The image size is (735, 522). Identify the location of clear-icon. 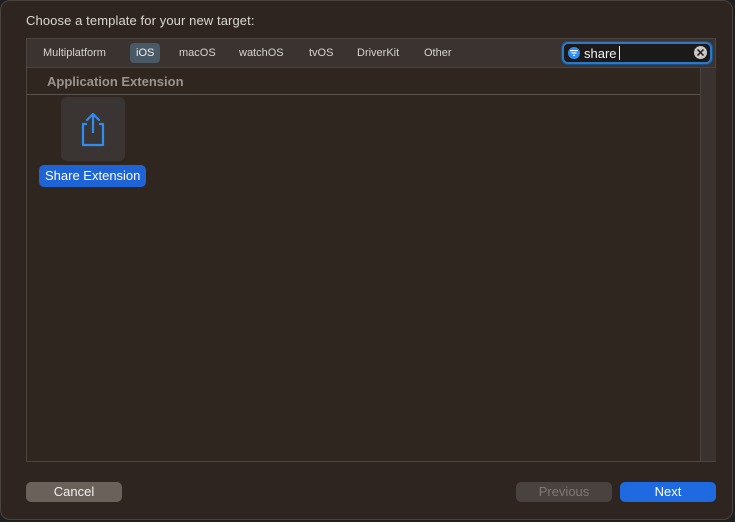
(700, 52).